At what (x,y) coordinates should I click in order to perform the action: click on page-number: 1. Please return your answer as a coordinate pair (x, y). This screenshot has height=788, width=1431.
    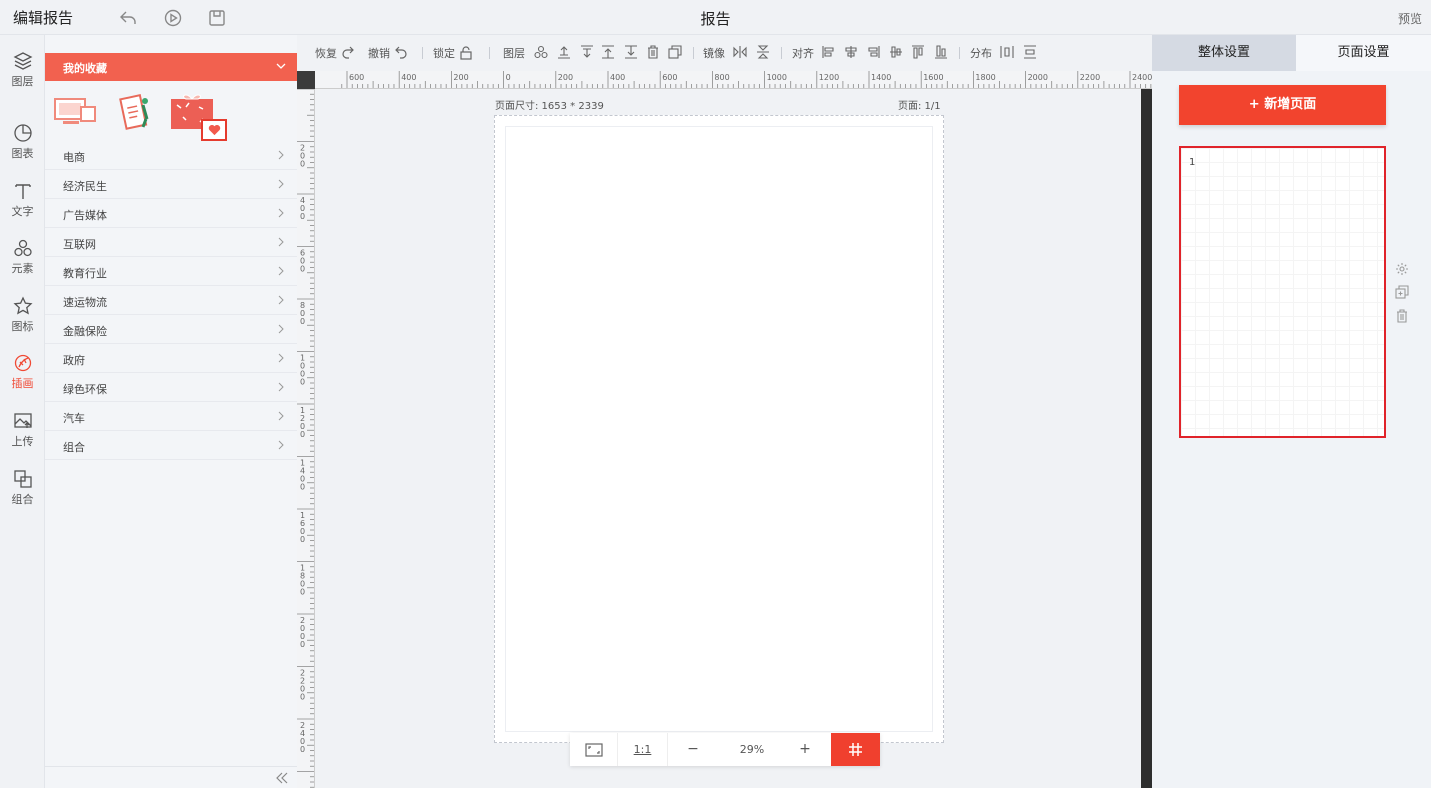
    Looking at the image, I should click on (1192, 162).